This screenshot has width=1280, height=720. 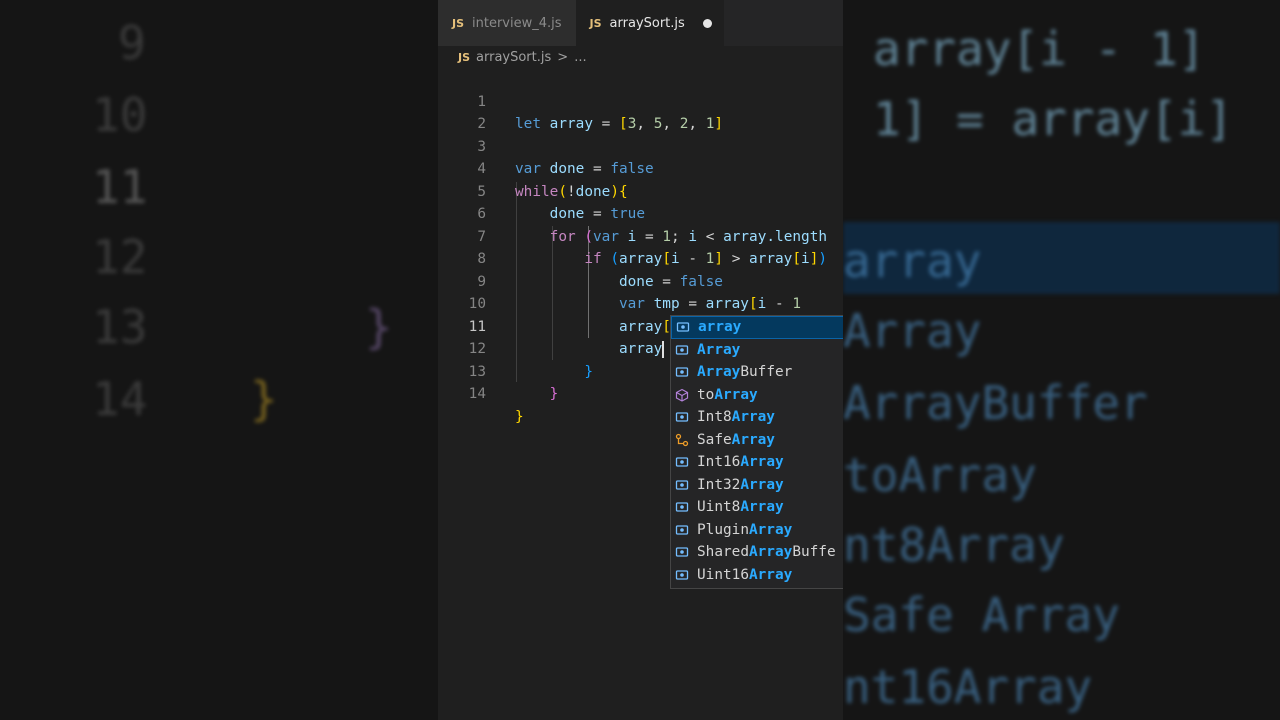 What do you see at coordinates (954, 545) in the screenshot?
I see `bg-suggestion: nt8Array` at bounding box center [954, 545].